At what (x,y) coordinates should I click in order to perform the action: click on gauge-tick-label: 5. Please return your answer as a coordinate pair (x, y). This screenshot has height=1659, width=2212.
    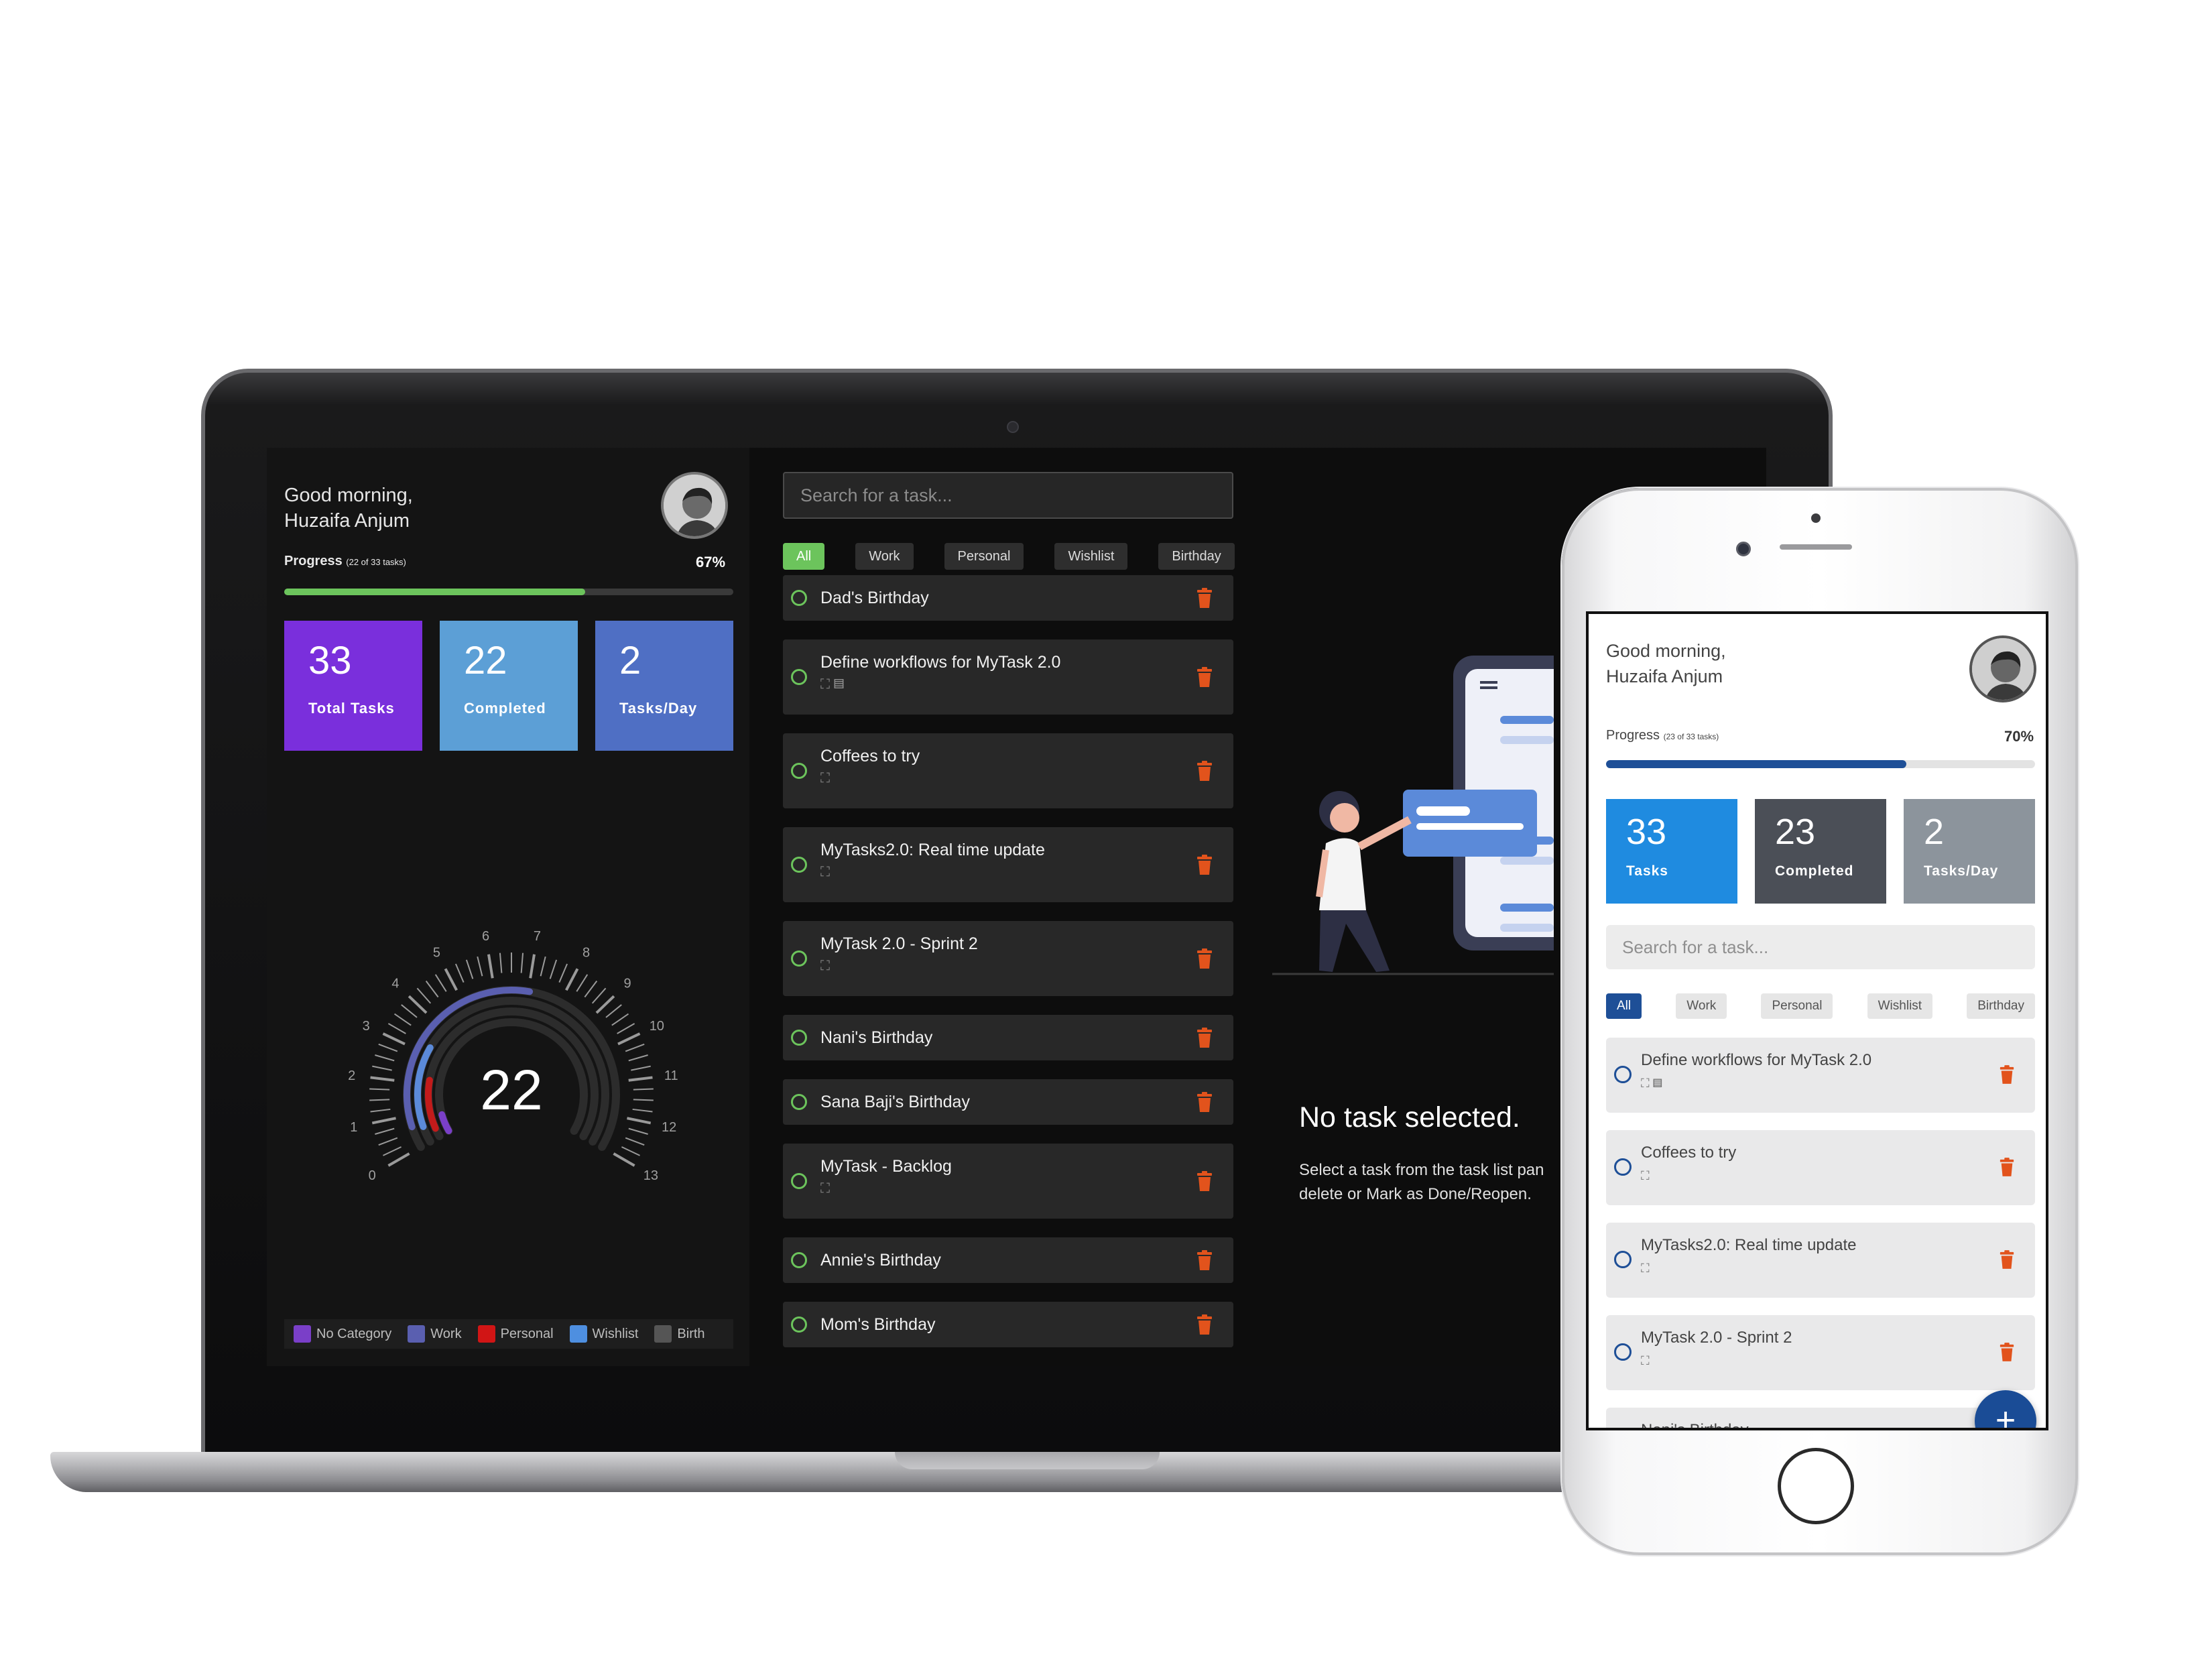
    Looking at the image, I should click on (436, 952).